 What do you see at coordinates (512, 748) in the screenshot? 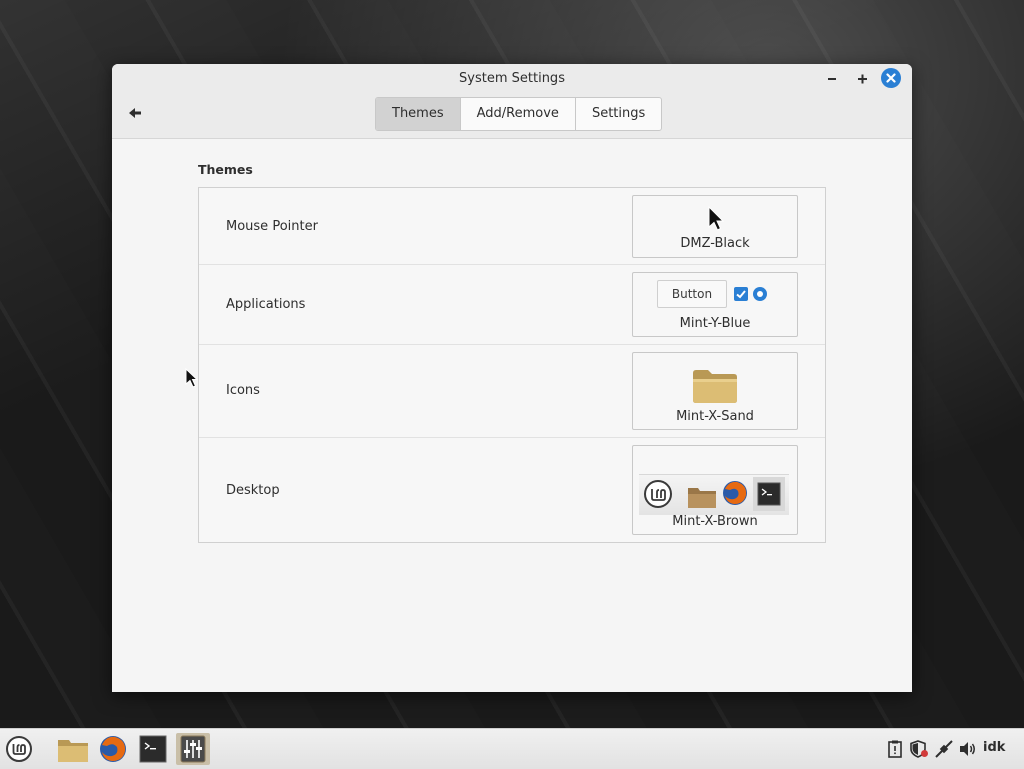
I see `taskbar: idk` at bounding box center [512, 748].